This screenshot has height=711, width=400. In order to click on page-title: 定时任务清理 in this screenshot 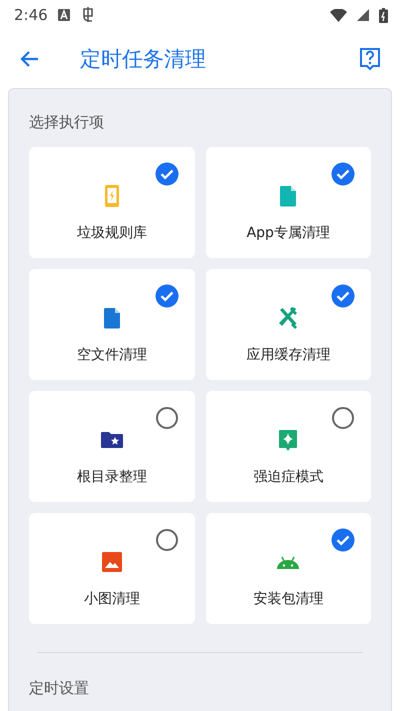, I will do `click(143, 59)`.